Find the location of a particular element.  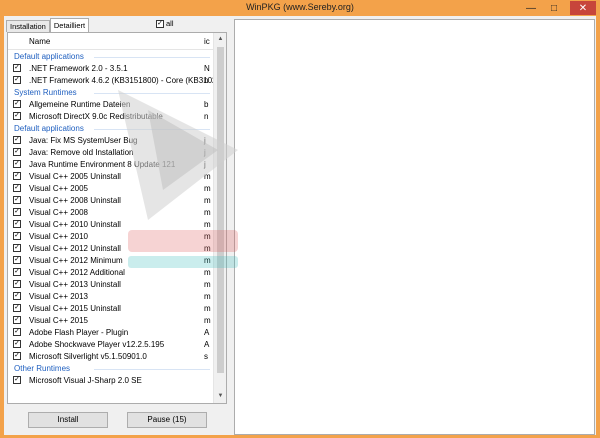

item-version: N is located at coordinates (207, 68).